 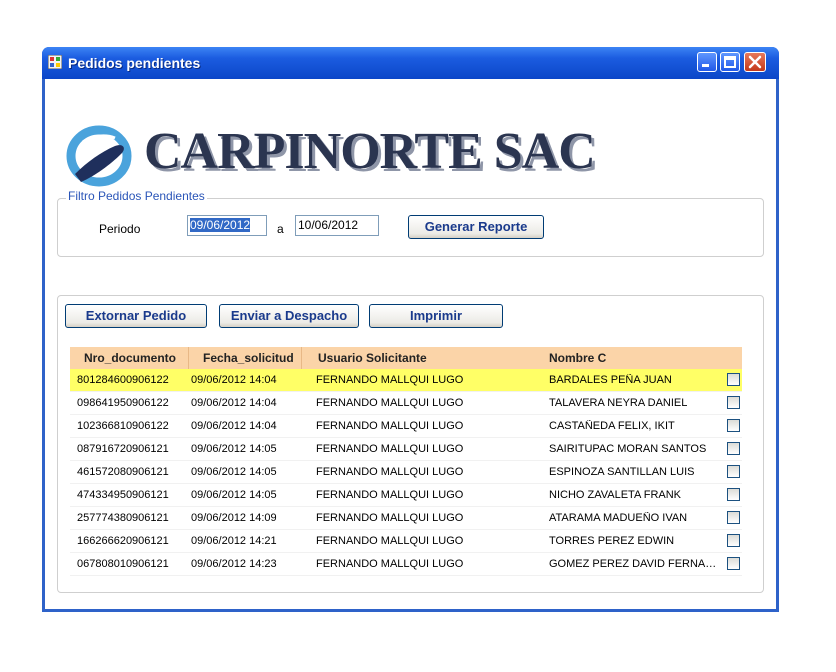 I want to click on minimize-icon, so click(x=705, y=65).